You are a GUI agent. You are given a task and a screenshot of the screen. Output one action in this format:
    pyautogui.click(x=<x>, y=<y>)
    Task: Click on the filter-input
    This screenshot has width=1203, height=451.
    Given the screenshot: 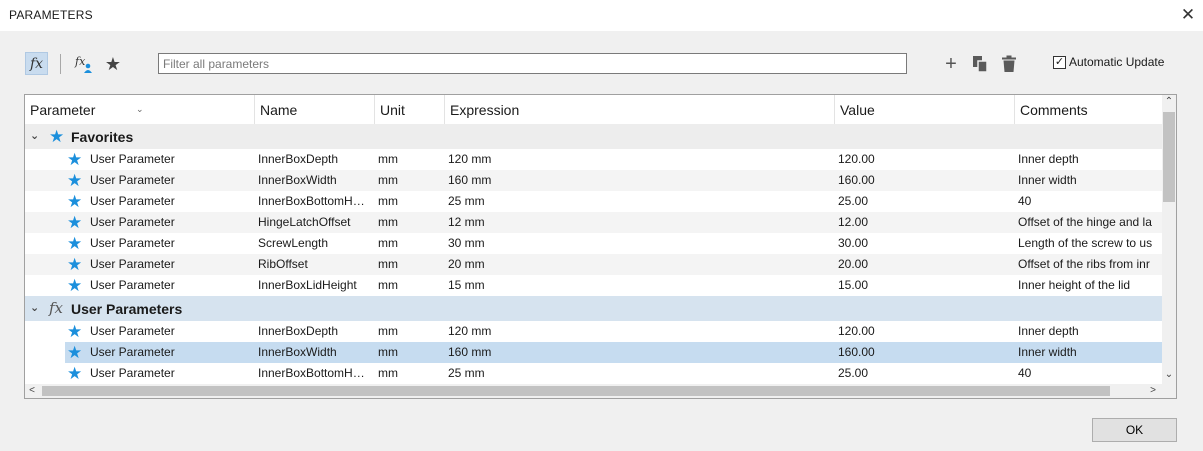 What is the action you would take?
    pyautogui.click(x=532, y=63)
    